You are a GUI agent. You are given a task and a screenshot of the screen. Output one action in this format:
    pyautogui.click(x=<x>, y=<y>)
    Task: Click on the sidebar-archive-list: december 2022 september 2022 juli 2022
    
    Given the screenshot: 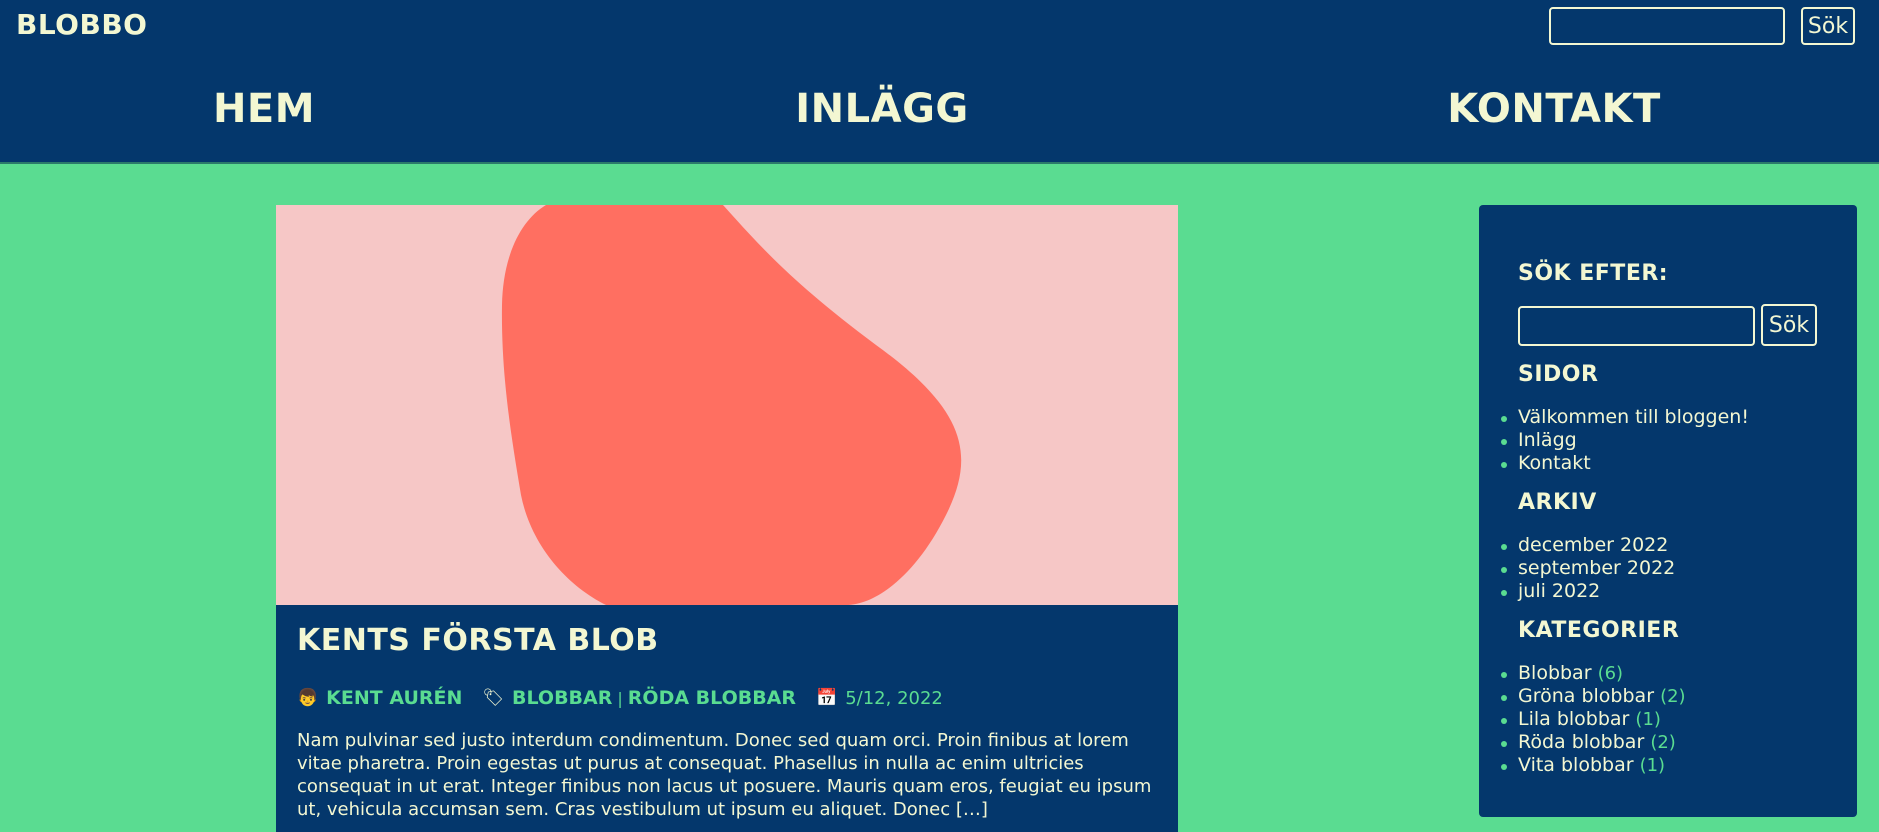 What is the action you would take?
    pyautogui.click(x=1587, y=568)
    